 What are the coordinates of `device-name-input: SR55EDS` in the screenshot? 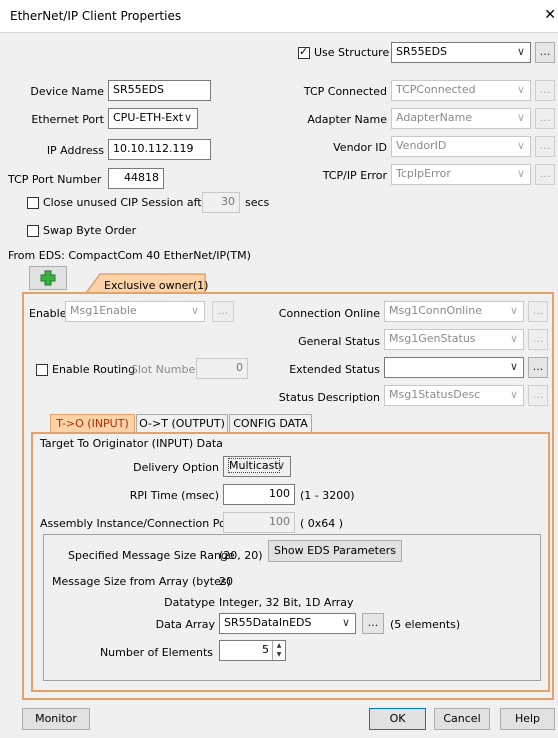 It's located at (159, 90).